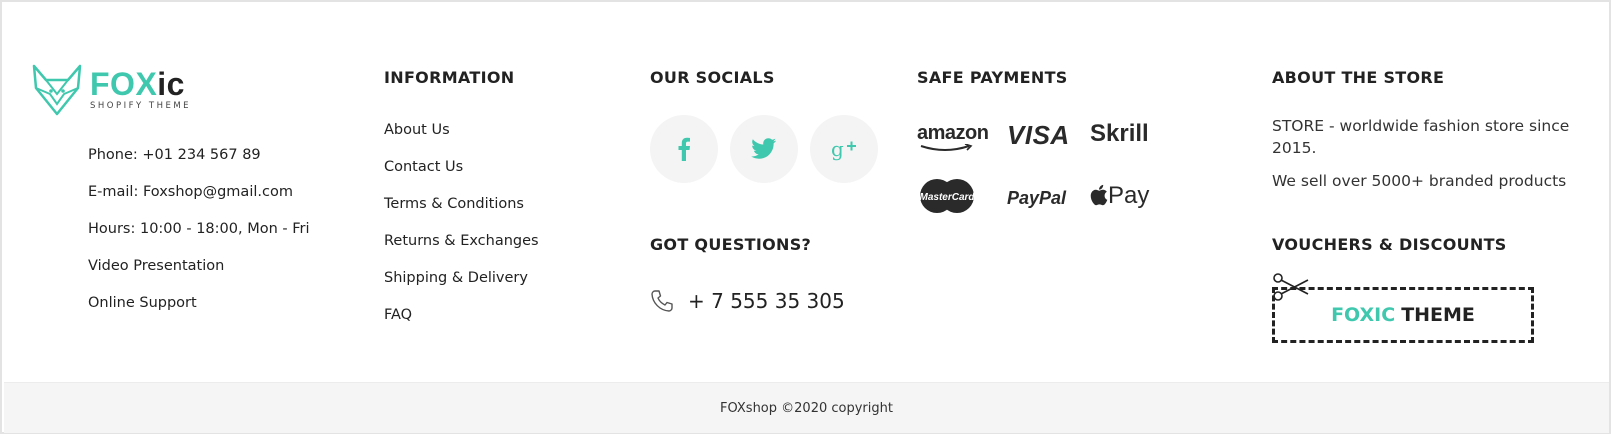 This screenshot has height=434, width=1611. What do you see at coordinates (57, 90) in the screenshot?
I see `fox-logo-icon` at bounding box center [57, 90].